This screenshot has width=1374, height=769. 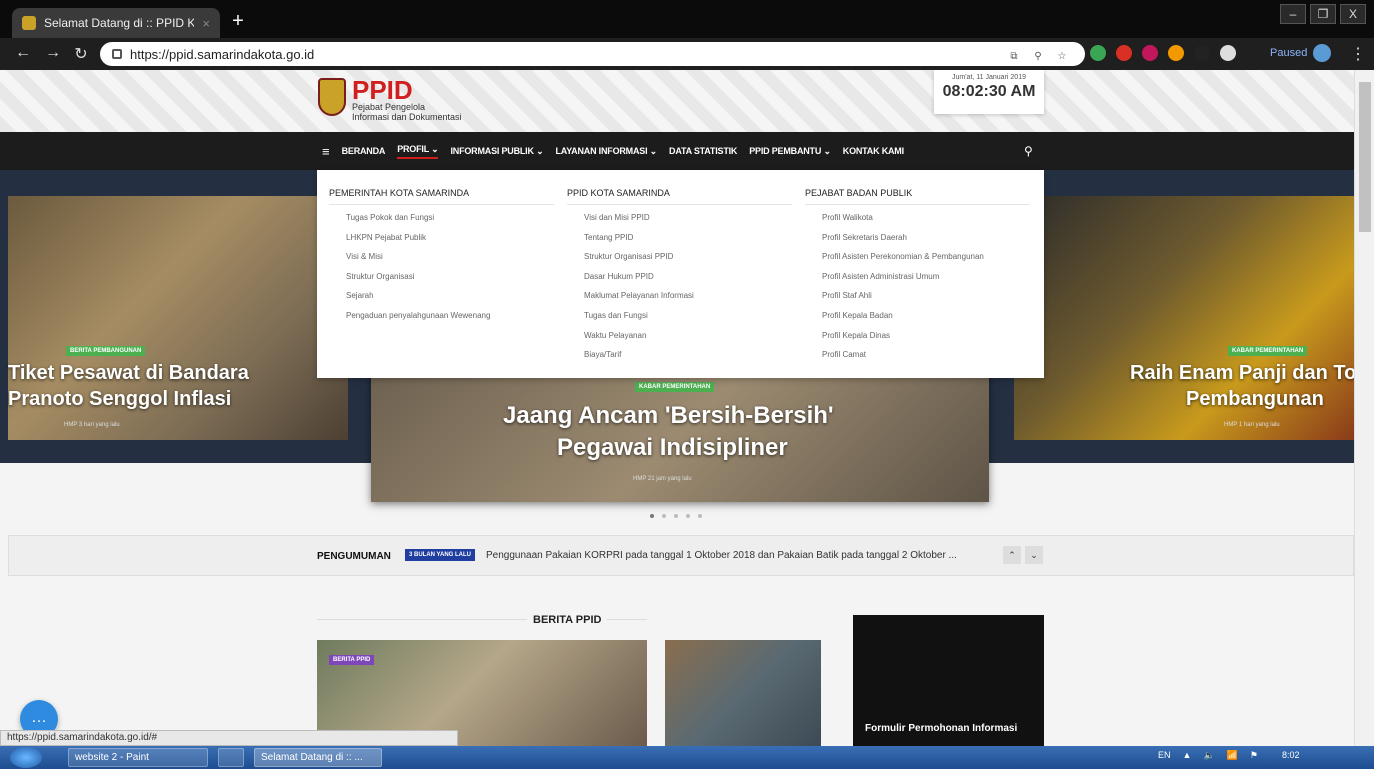 What do you see at coordinates (1034, 555) in the screenshot?
I see `announcement-down-button: ⌄` at bounding box center [1034, 555].